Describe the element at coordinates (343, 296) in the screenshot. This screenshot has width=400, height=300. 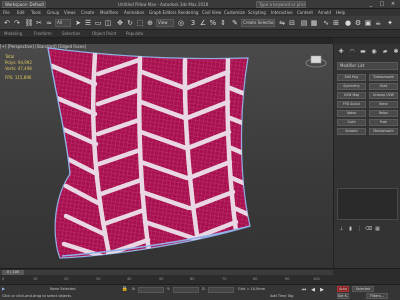
I see `set-key-button: Set K.` at that location.